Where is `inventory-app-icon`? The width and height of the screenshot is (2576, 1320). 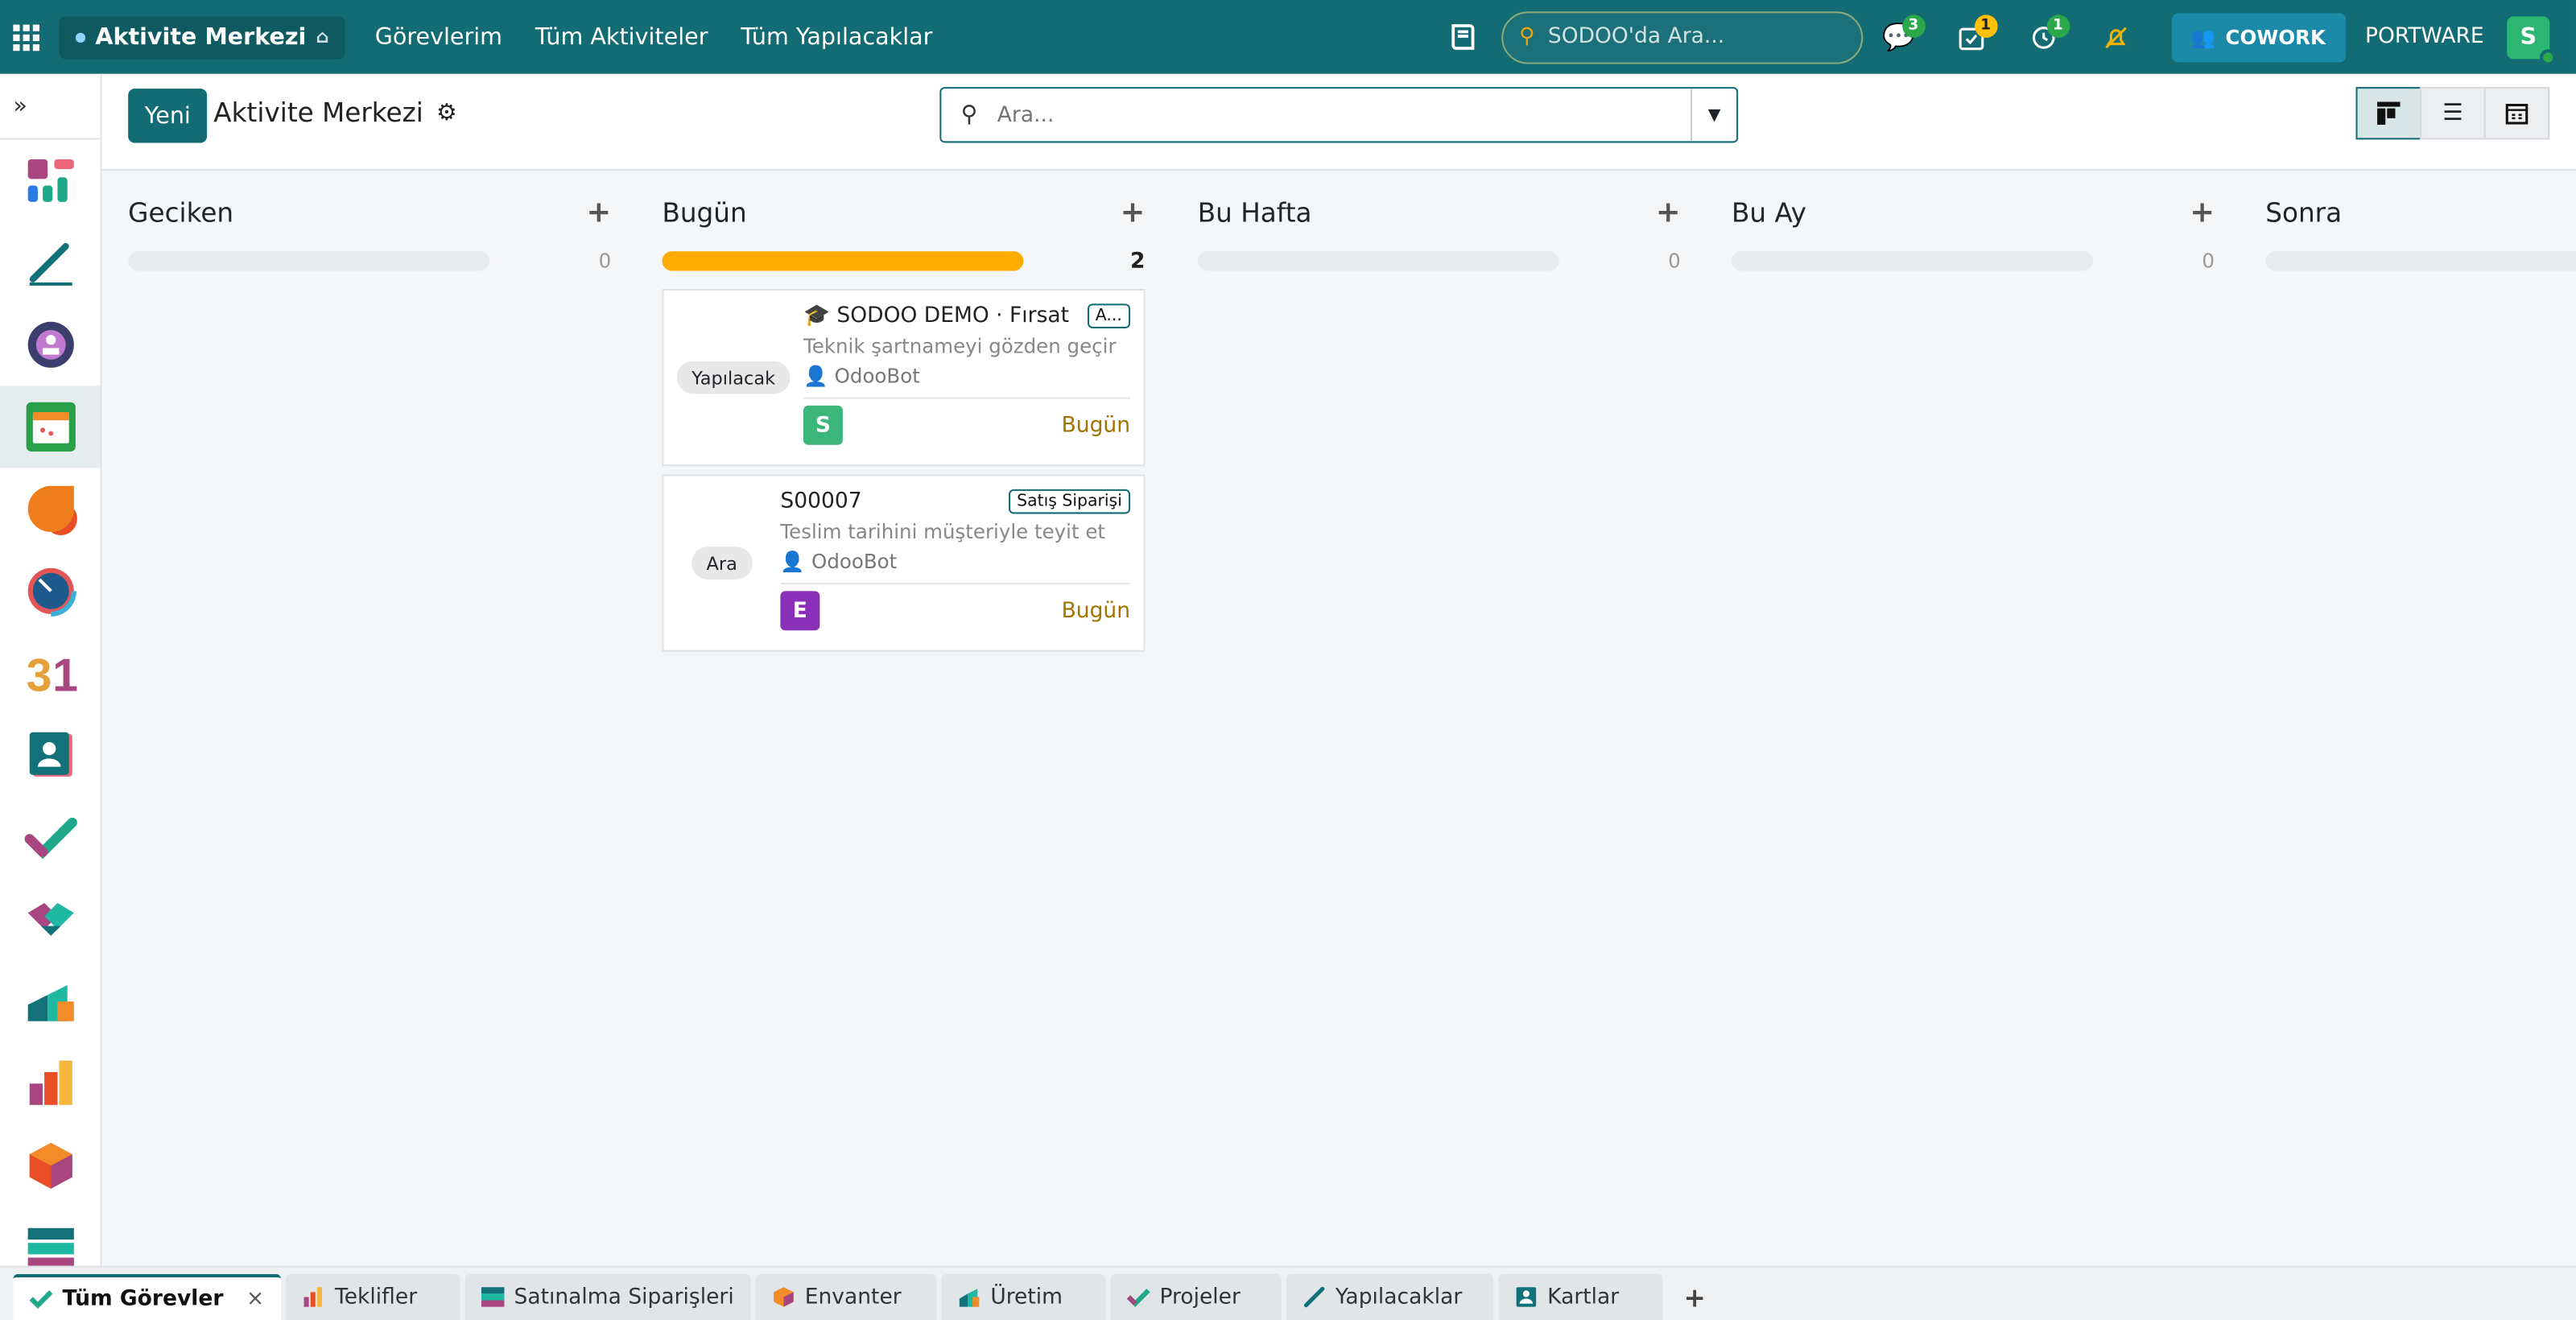
inventory-app-icon is located at coordinates (50, 1165).